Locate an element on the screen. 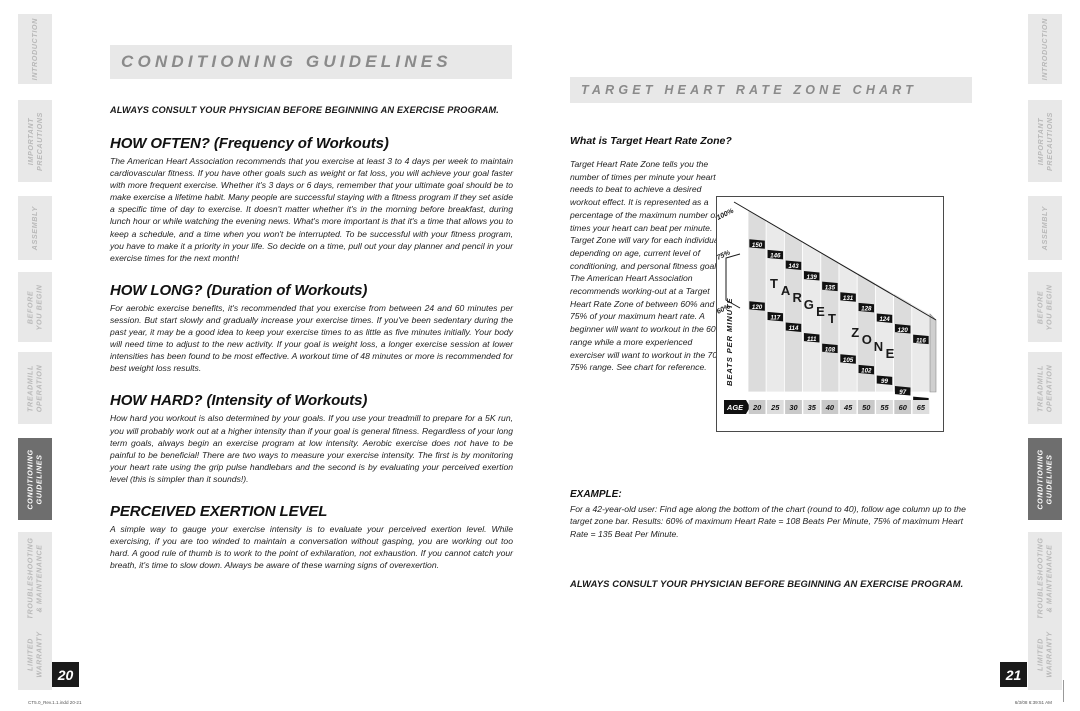 The image size is (1080, 711). chart-value-75-60: 120 is located at coordinates (902, 329).